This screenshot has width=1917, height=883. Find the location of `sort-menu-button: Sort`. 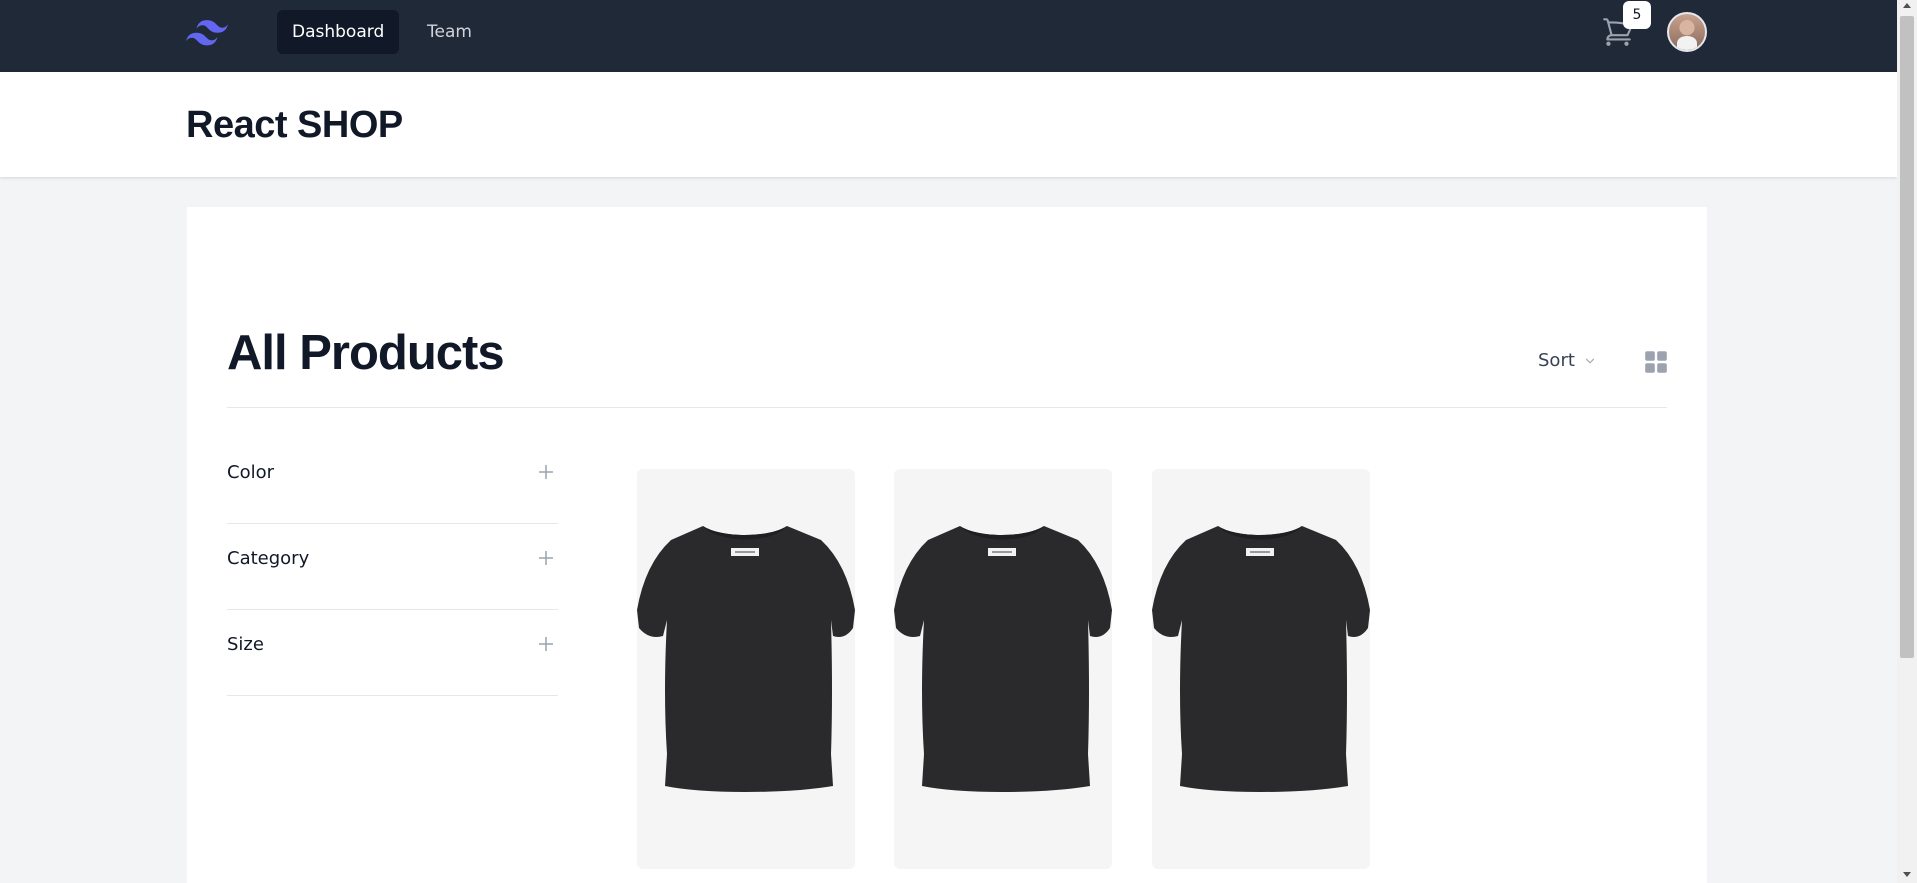

sort-menu-button: Sort is located at coordinates (1567, 360).